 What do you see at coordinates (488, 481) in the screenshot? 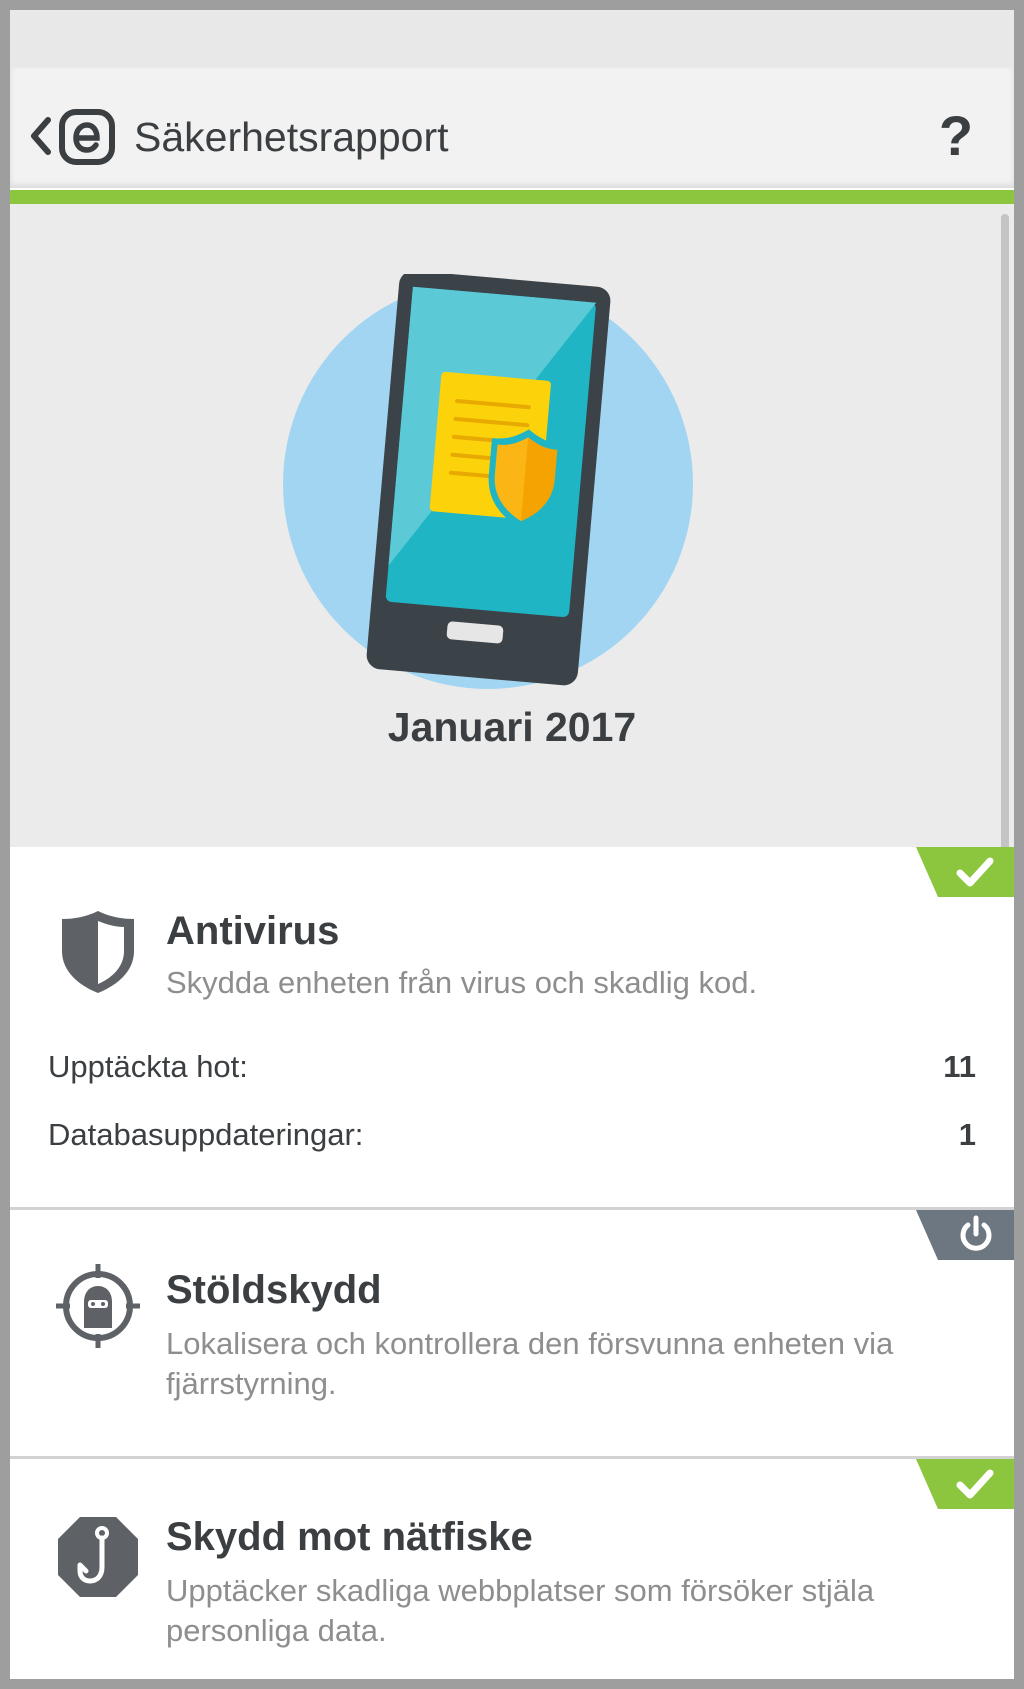
I see `phone-report-illustration` at bounding box center [488, 481].